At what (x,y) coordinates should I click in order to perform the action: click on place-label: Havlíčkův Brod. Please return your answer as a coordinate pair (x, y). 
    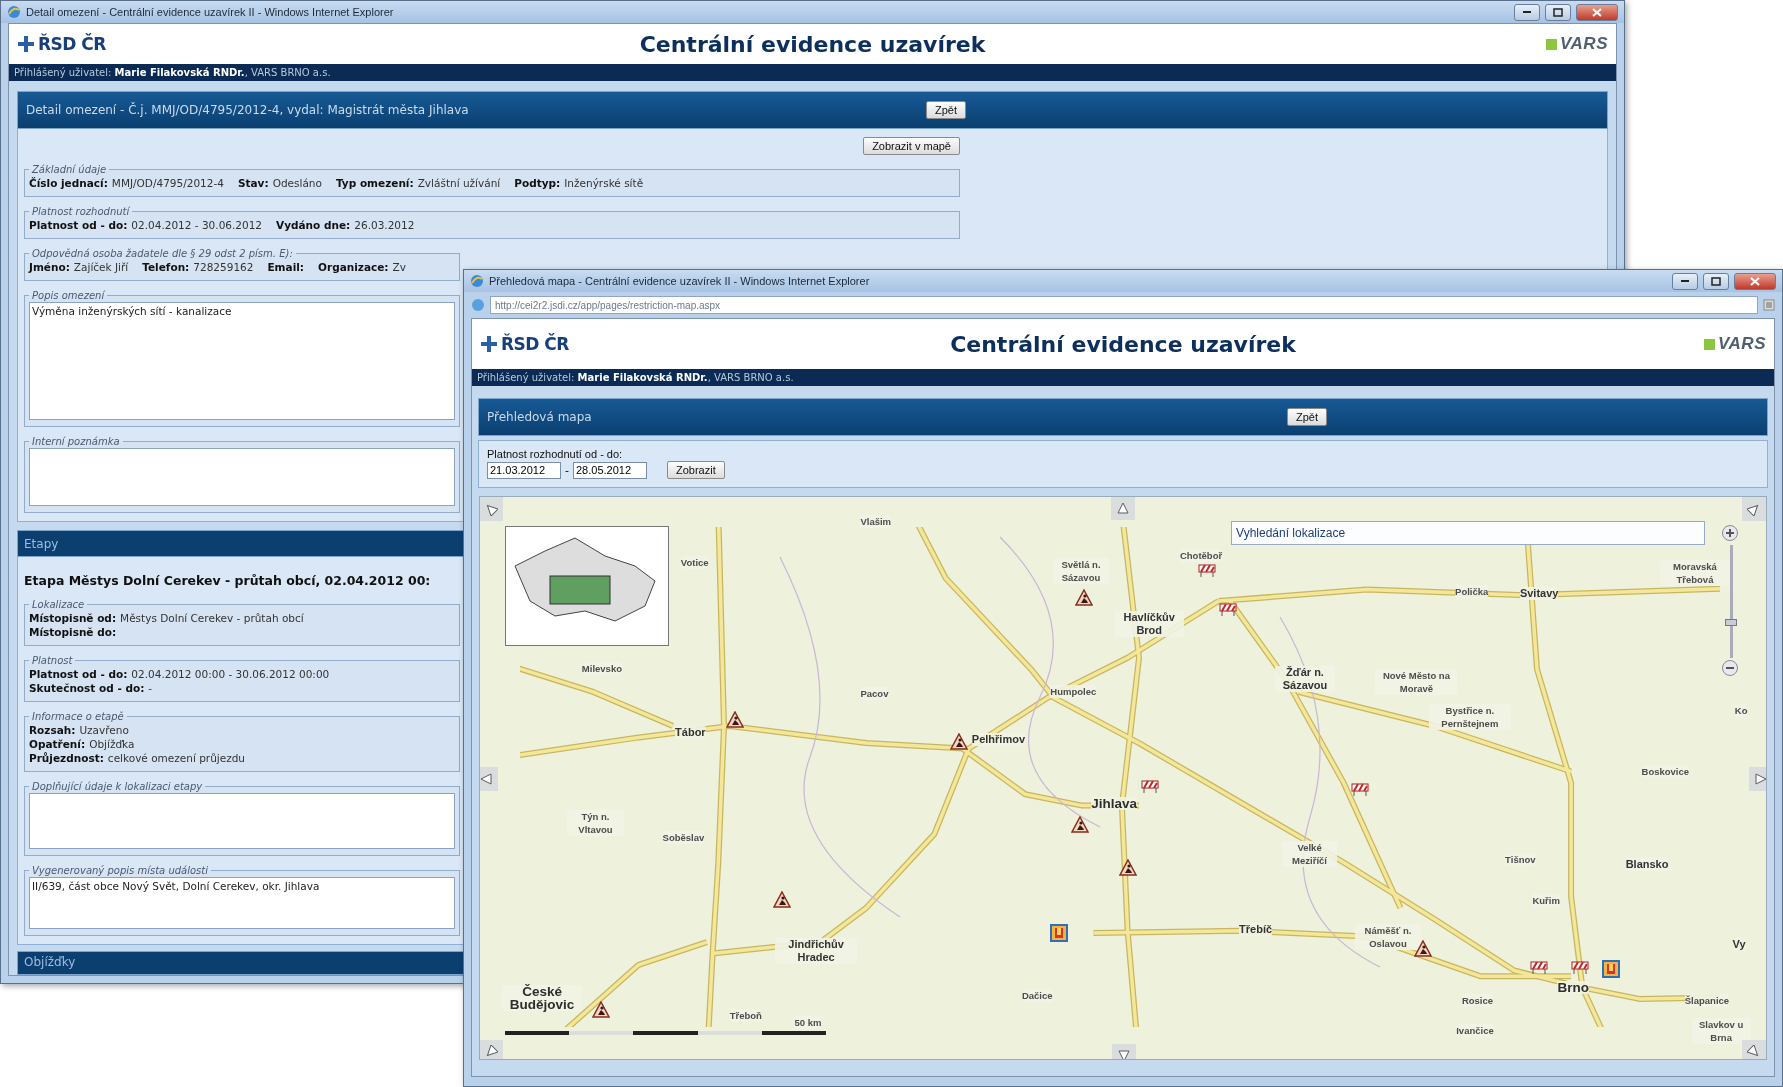
    Looking at the image, I should click on (1149, 624).